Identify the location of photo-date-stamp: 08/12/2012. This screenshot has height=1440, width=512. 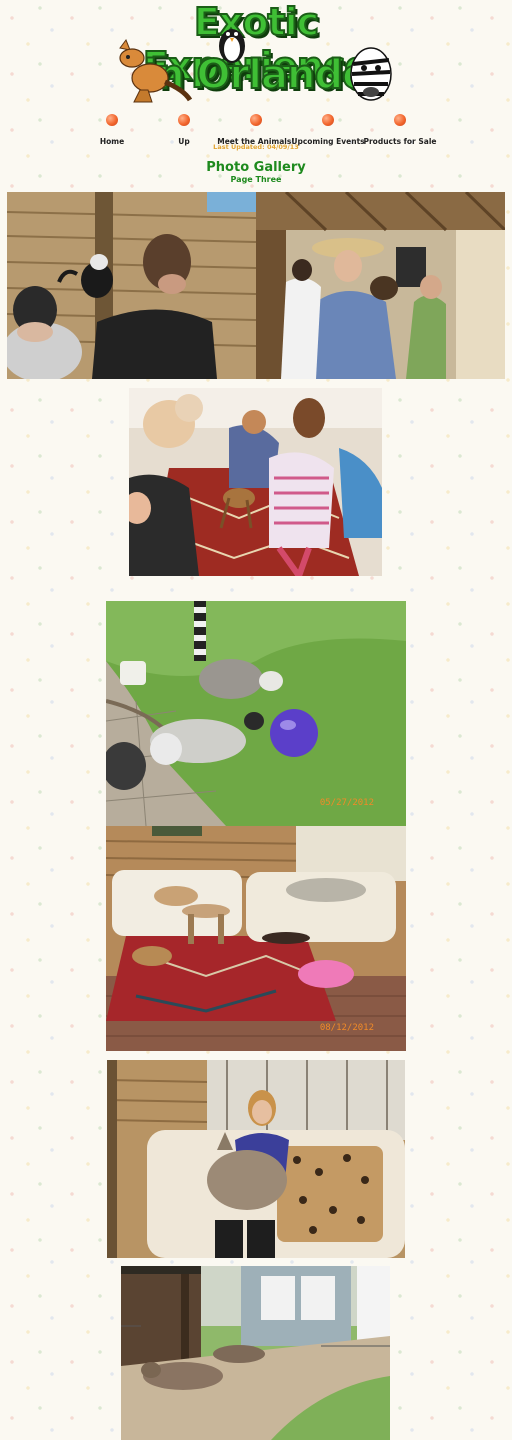
(346, 1028).